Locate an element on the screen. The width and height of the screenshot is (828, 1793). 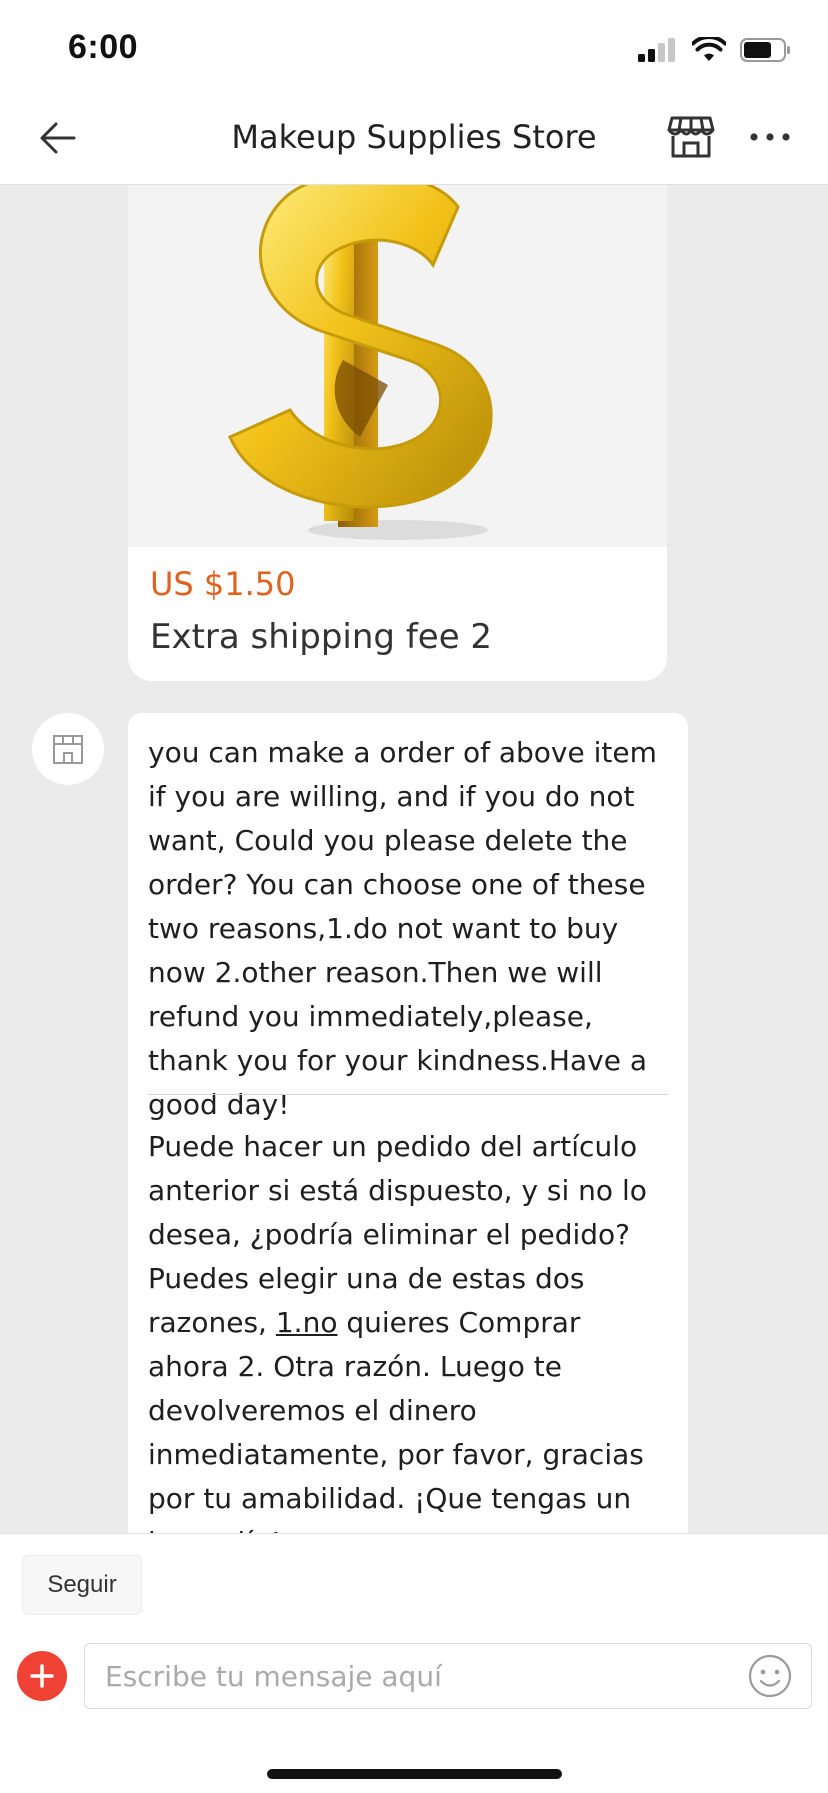
status-time: 6:00 is located at coordinates (103, 47).